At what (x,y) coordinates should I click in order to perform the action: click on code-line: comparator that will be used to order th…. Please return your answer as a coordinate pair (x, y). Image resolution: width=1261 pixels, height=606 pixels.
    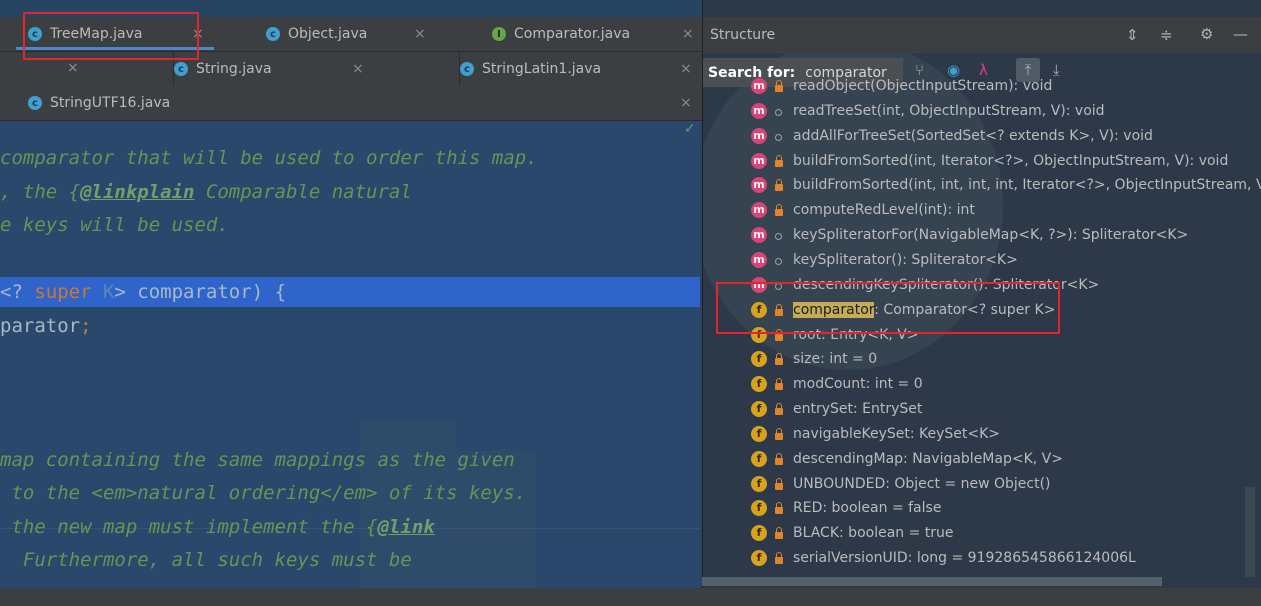
    Looking at the image, I should click on (269, 158).